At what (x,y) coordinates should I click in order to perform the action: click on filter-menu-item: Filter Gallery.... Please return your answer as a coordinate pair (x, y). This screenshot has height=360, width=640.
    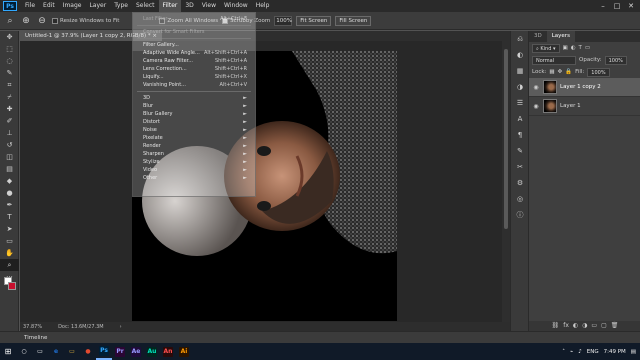
    Looking at the image, I should click on (194, 45).